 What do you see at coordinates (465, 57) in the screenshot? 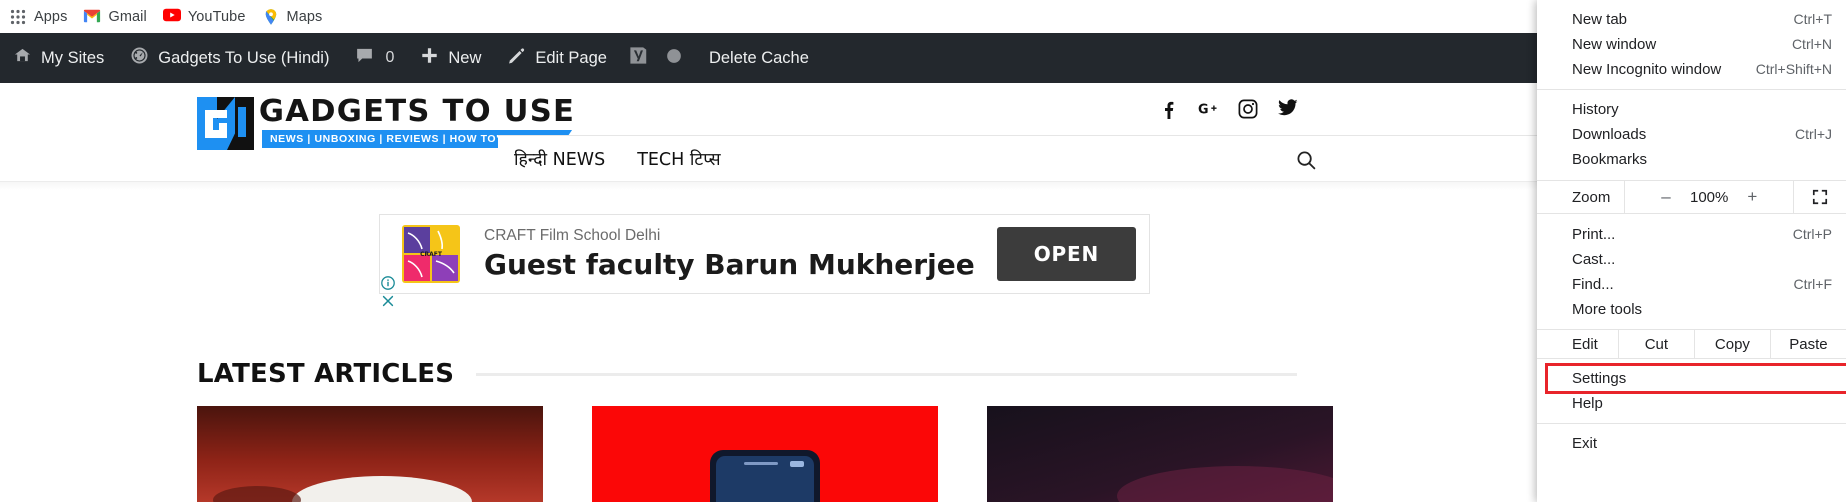
I see `adminbar-label: New` at bounding box center [465, 57].